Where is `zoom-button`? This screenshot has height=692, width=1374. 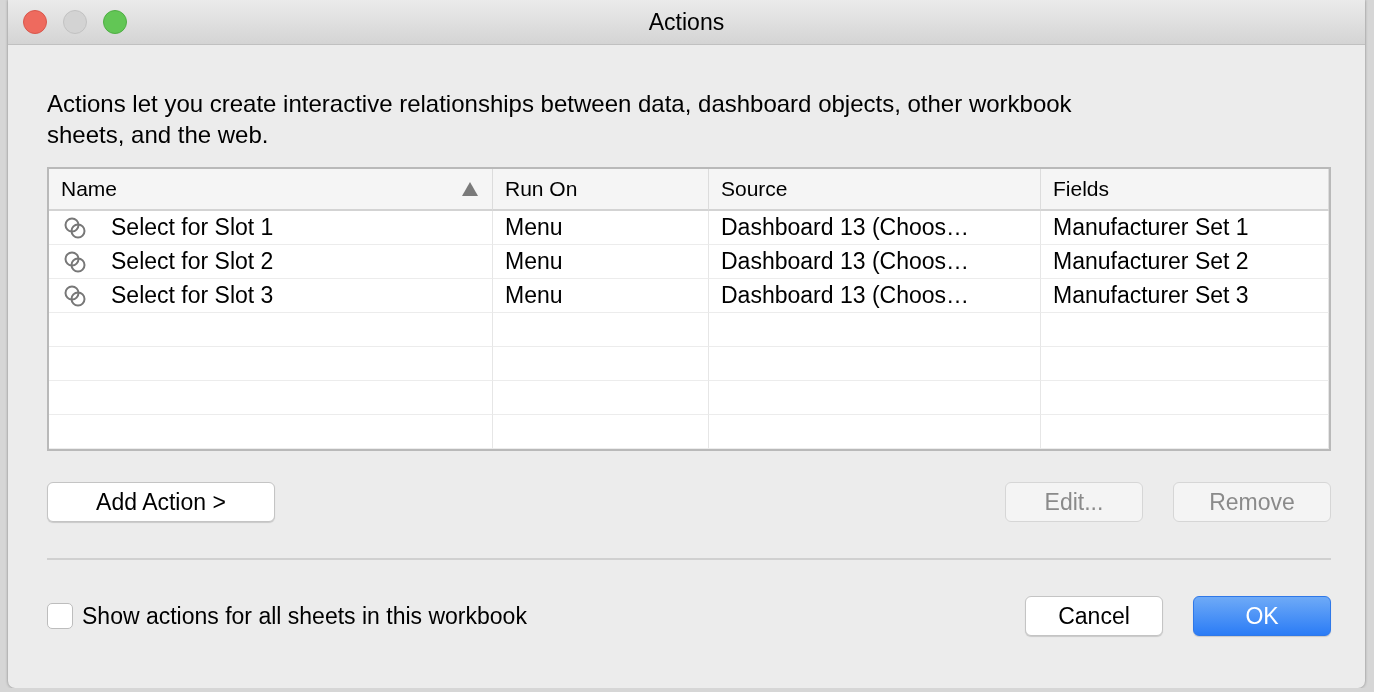
zoom-button is located at coordinates (115, 22).